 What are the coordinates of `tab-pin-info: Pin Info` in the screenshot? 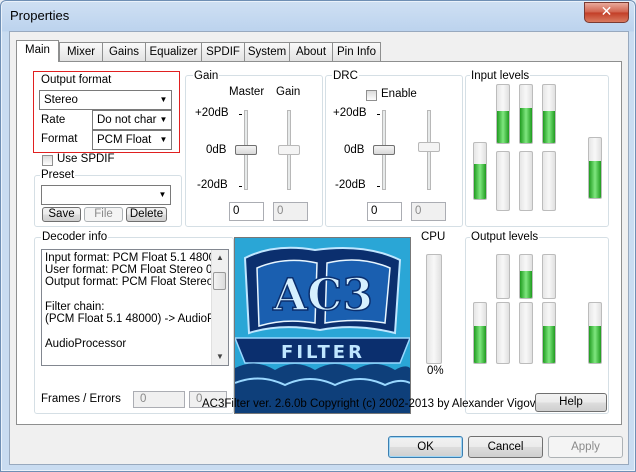 It's located at (356, 51).